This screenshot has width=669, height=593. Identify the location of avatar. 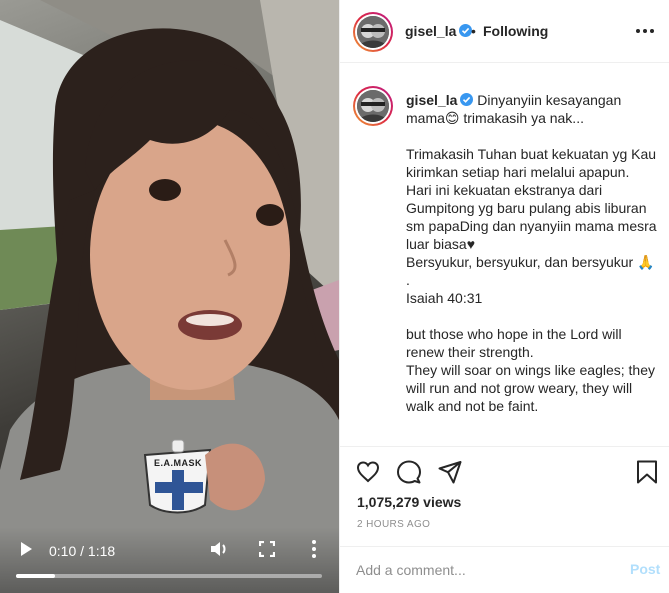
(373, 32).